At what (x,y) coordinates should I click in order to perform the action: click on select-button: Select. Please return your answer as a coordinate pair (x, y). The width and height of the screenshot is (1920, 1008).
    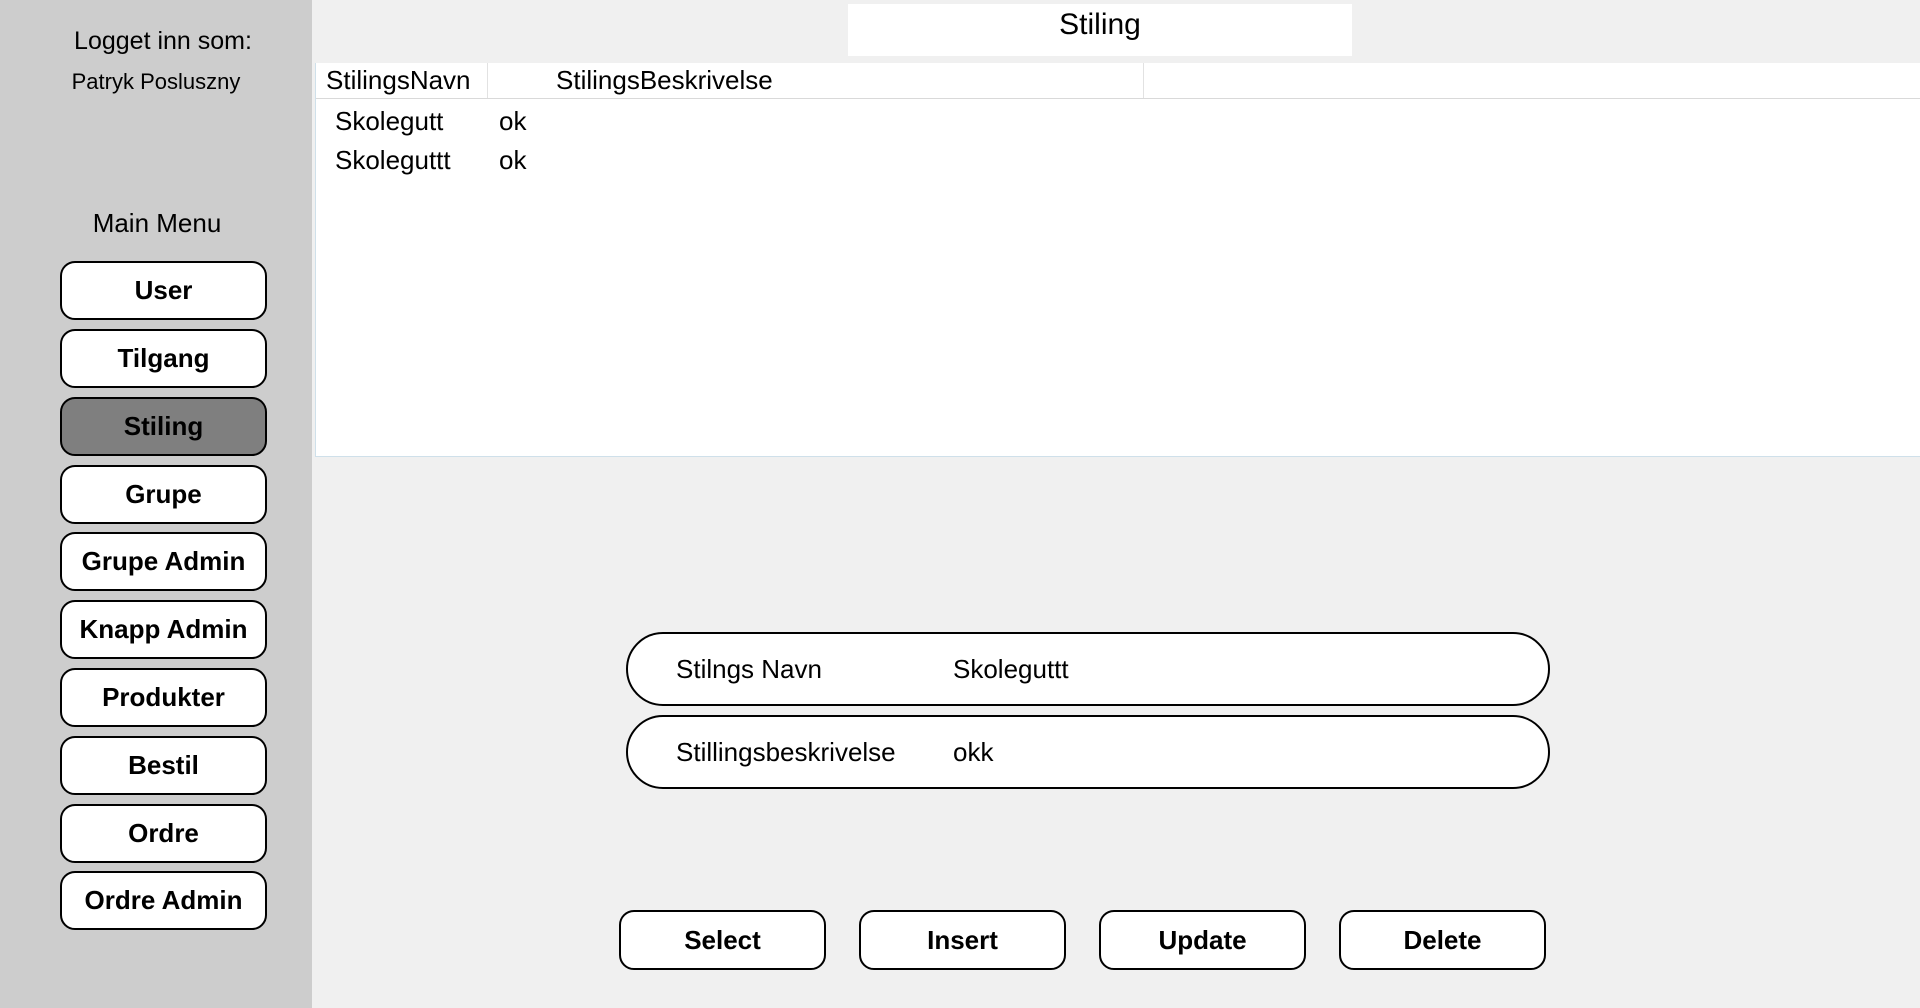
    Looking at the image, I should click on (722, 940).